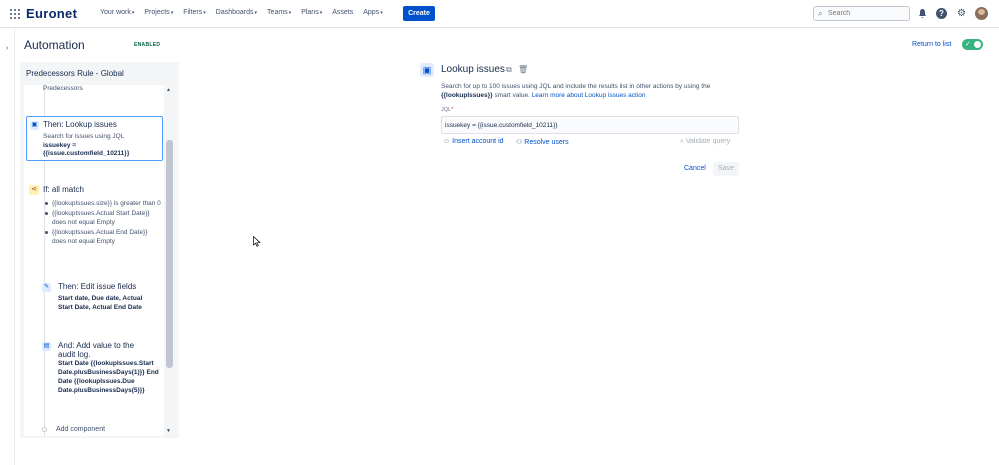  I want to click on validate-query-link: ⌕ Validate query, so click(705, 142).